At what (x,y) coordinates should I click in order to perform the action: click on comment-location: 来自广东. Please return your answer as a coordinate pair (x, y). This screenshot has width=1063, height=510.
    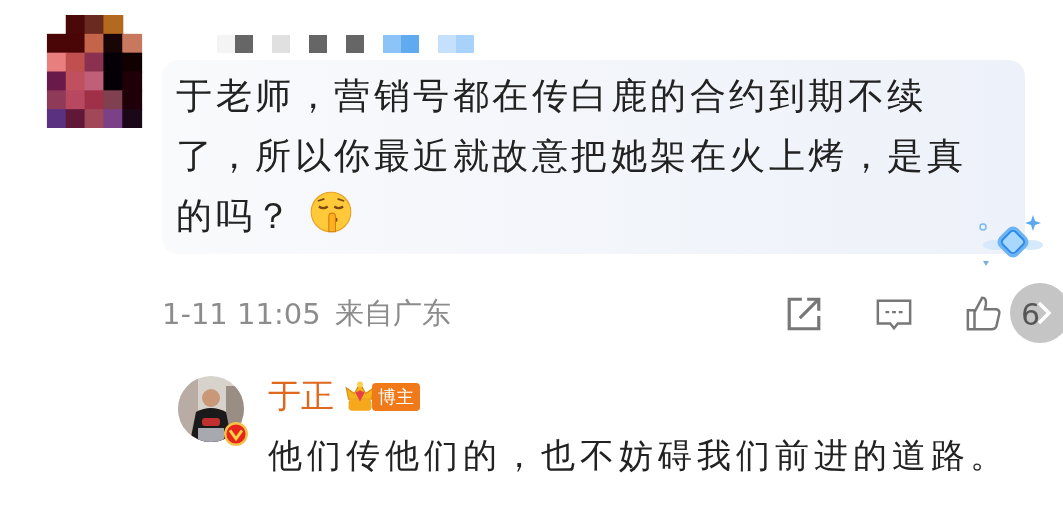
    Looking at the image, I should click on (392, 313).